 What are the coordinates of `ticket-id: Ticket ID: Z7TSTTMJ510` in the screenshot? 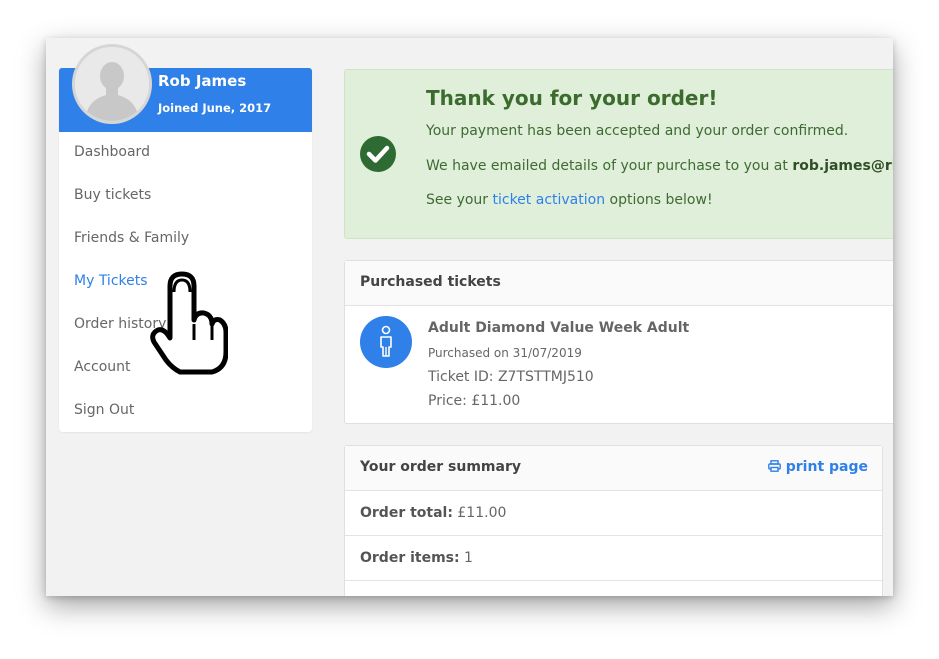 It's located at (511, 377).